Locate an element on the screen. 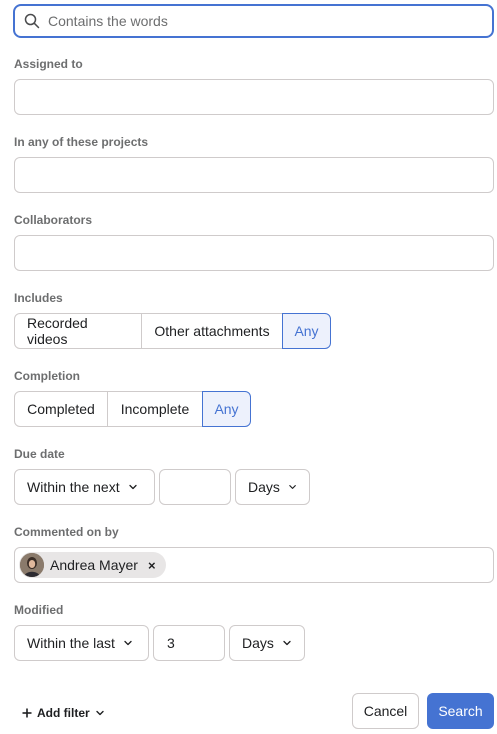 The image size is (497, 734). due-date-range-value: Within the next is located at coordinates (73, 487).